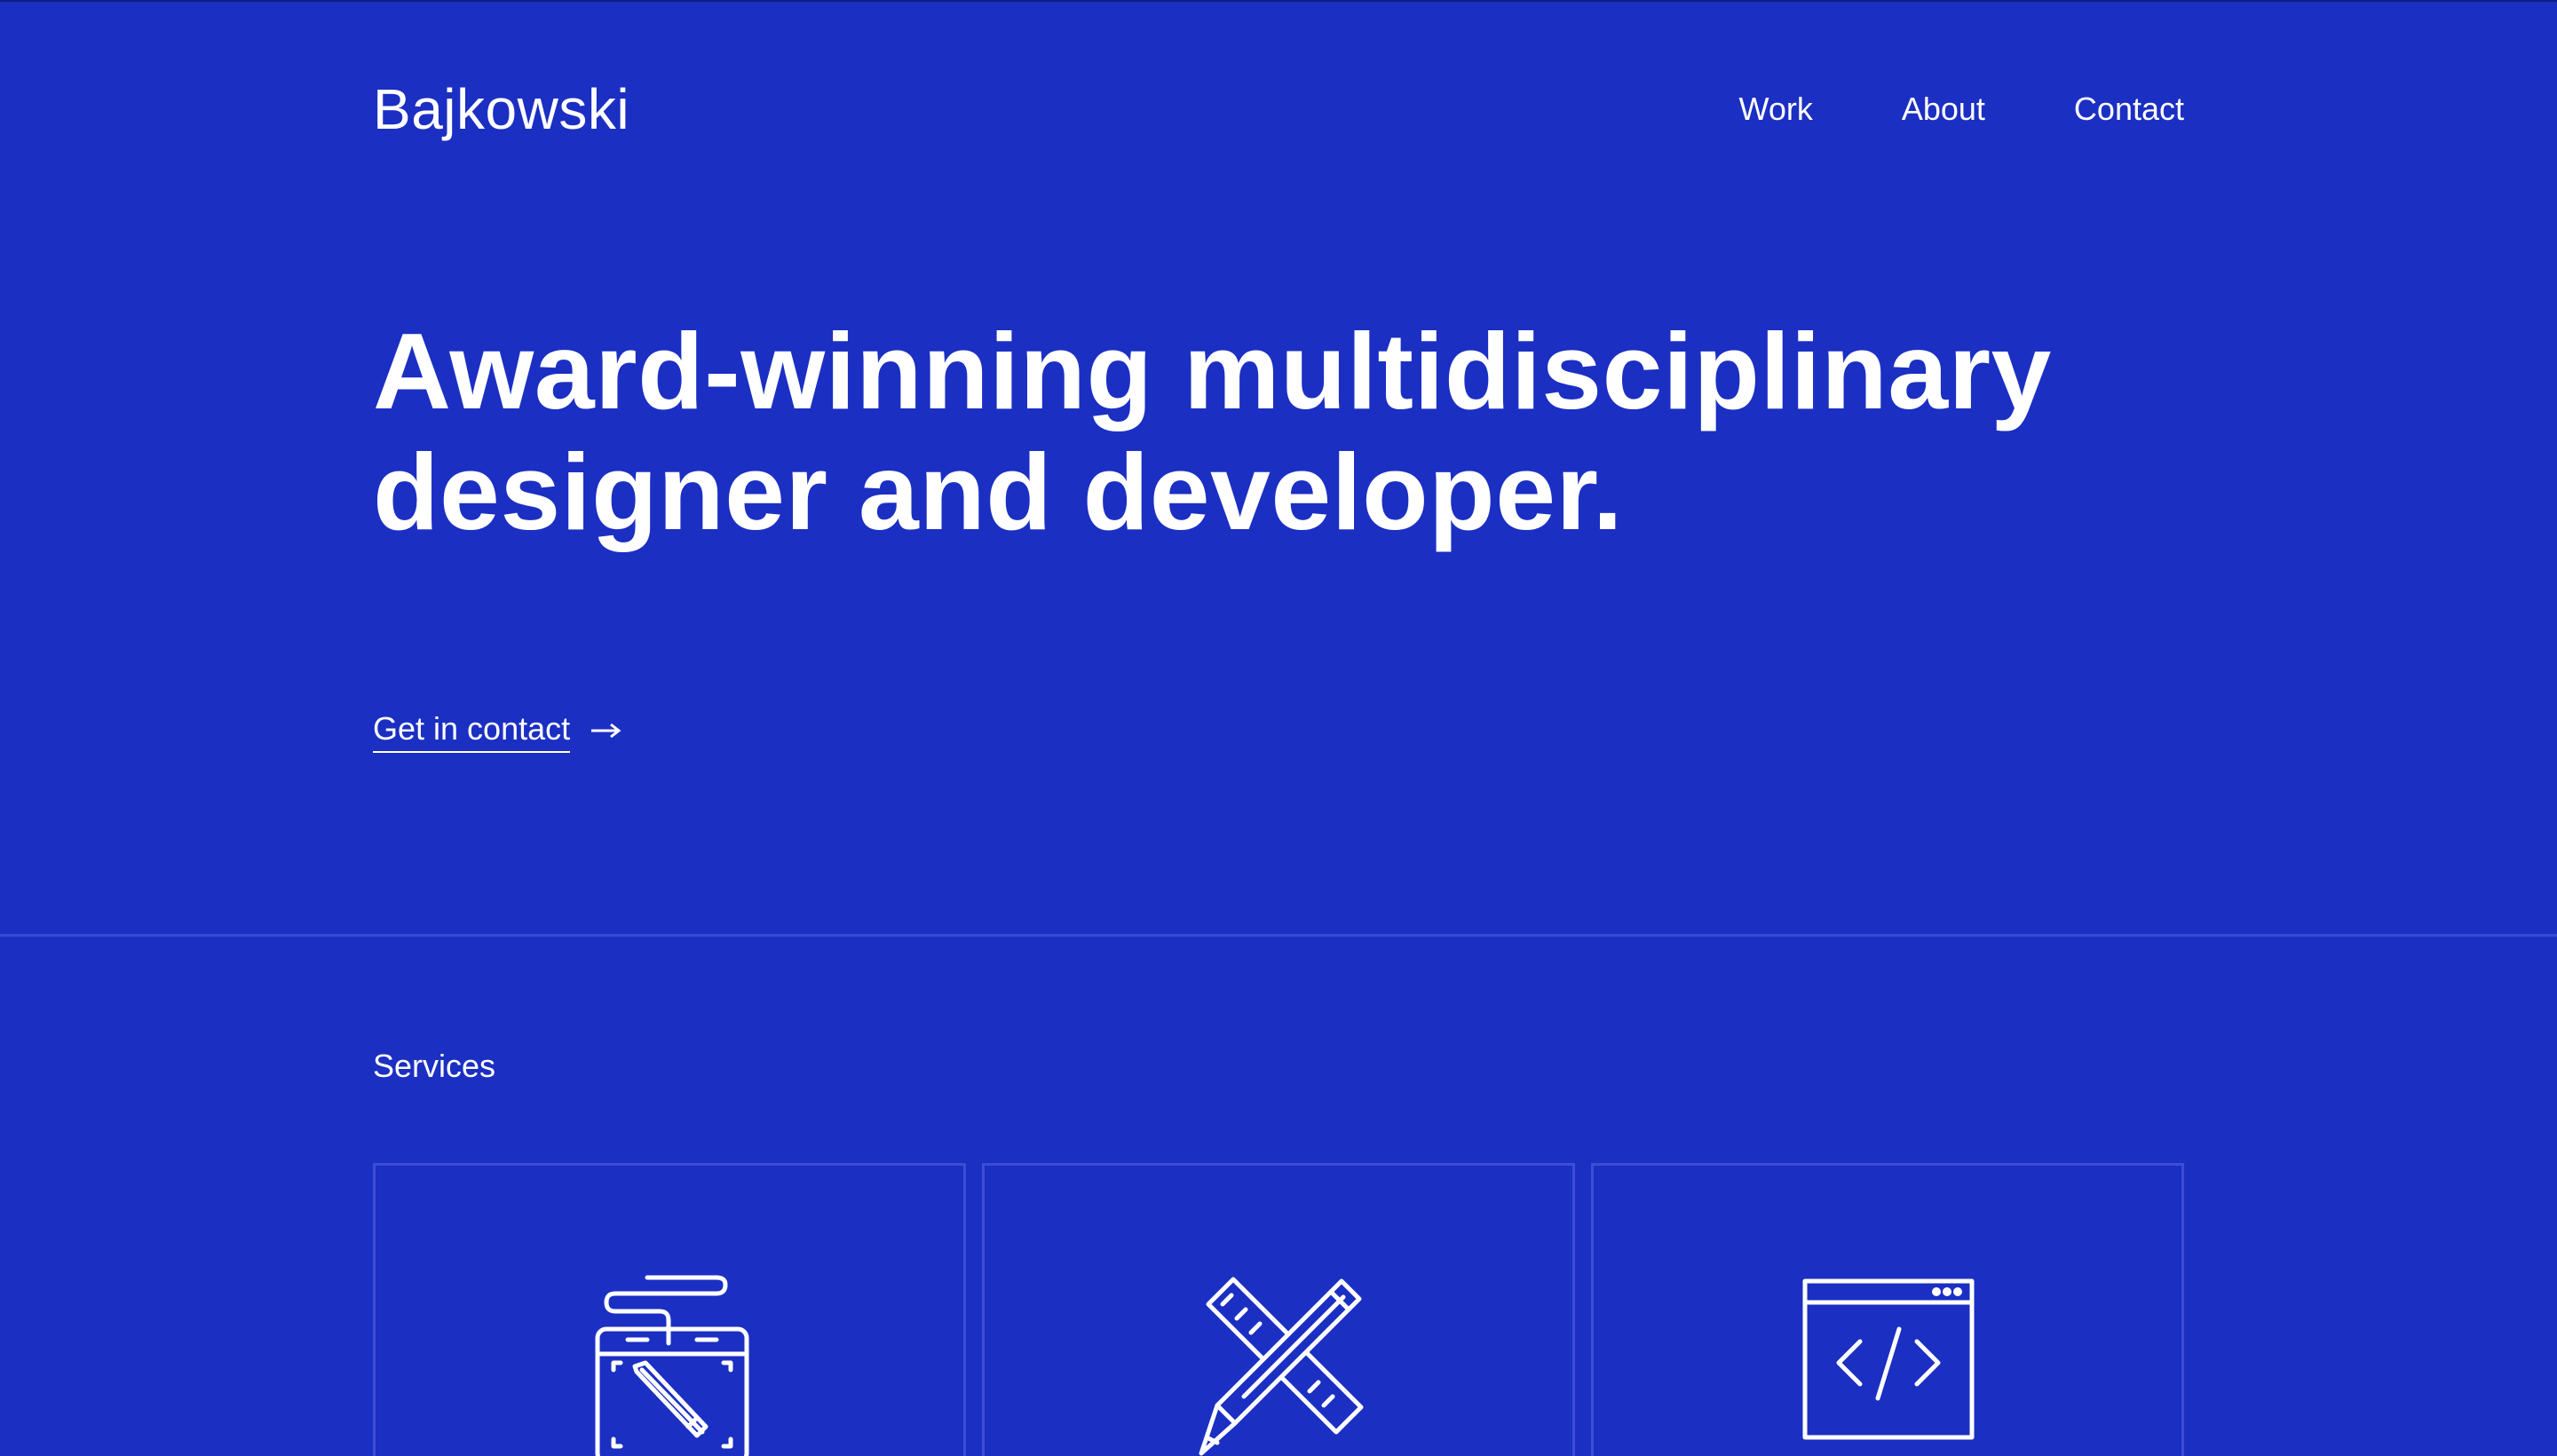 Image resolution: width=2557 pixels, height=1456 pixels. What do you see at coordinates (672, 1365) in the screenshot?
I see `drawing-tablet-icon` at bounding box center [672, 1365].